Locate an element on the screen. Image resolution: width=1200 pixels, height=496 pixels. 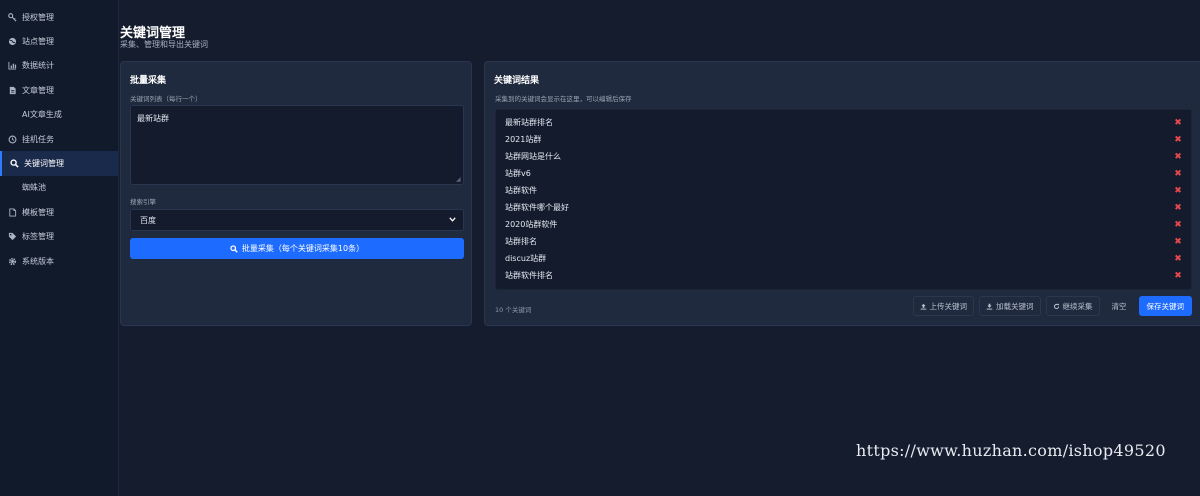
keyword-list-label: 关键词列表（每行一个） is located at coordinates (166, 99).